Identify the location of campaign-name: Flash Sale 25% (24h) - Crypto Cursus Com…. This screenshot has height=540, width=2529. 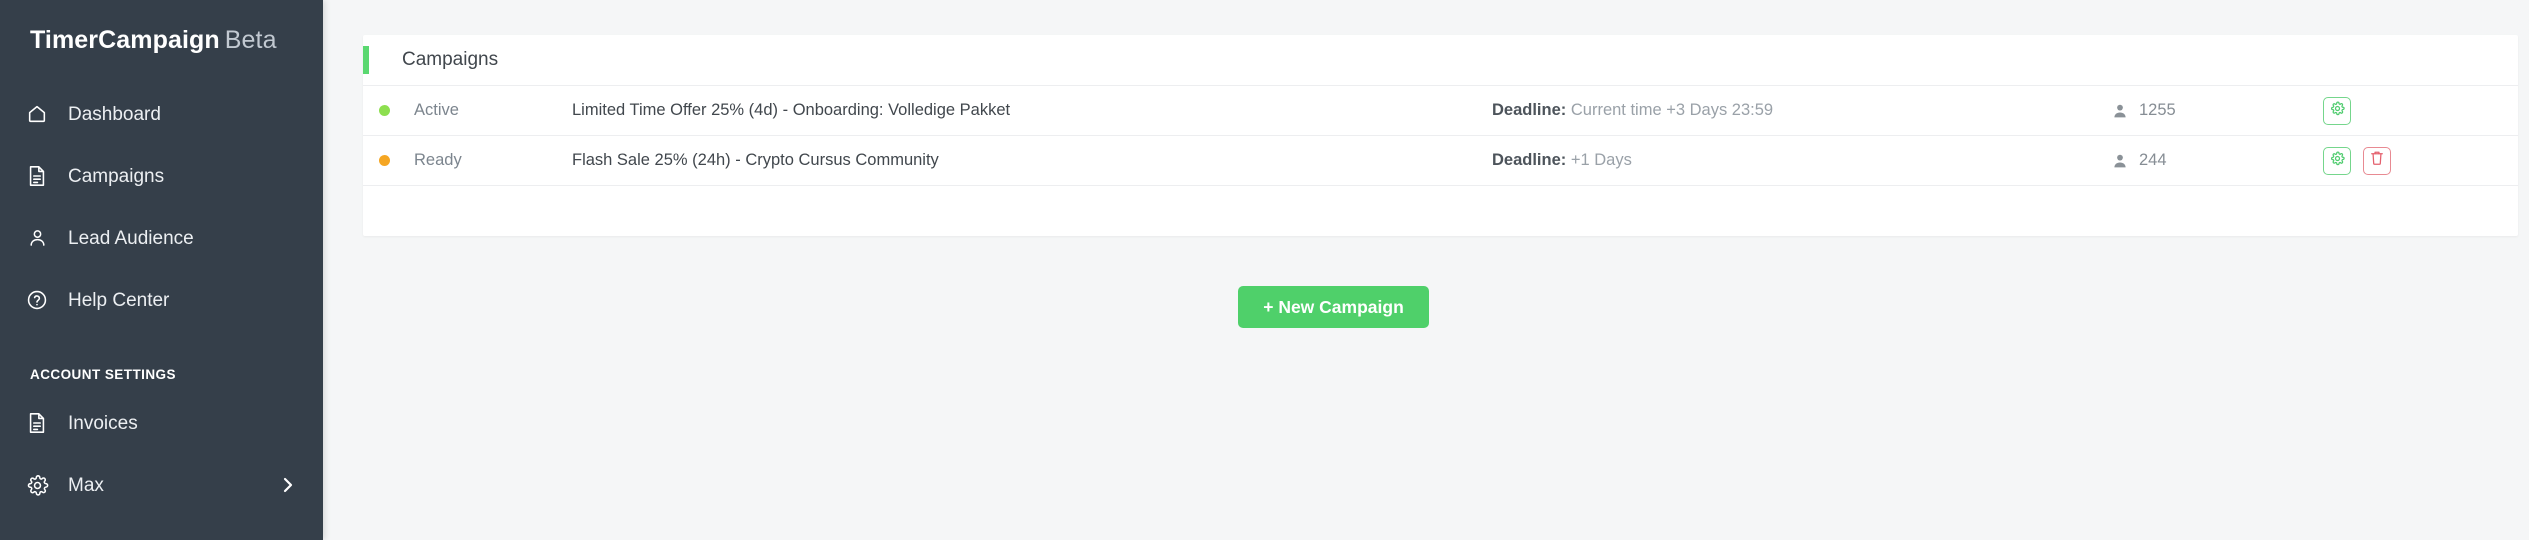
(755, 160).